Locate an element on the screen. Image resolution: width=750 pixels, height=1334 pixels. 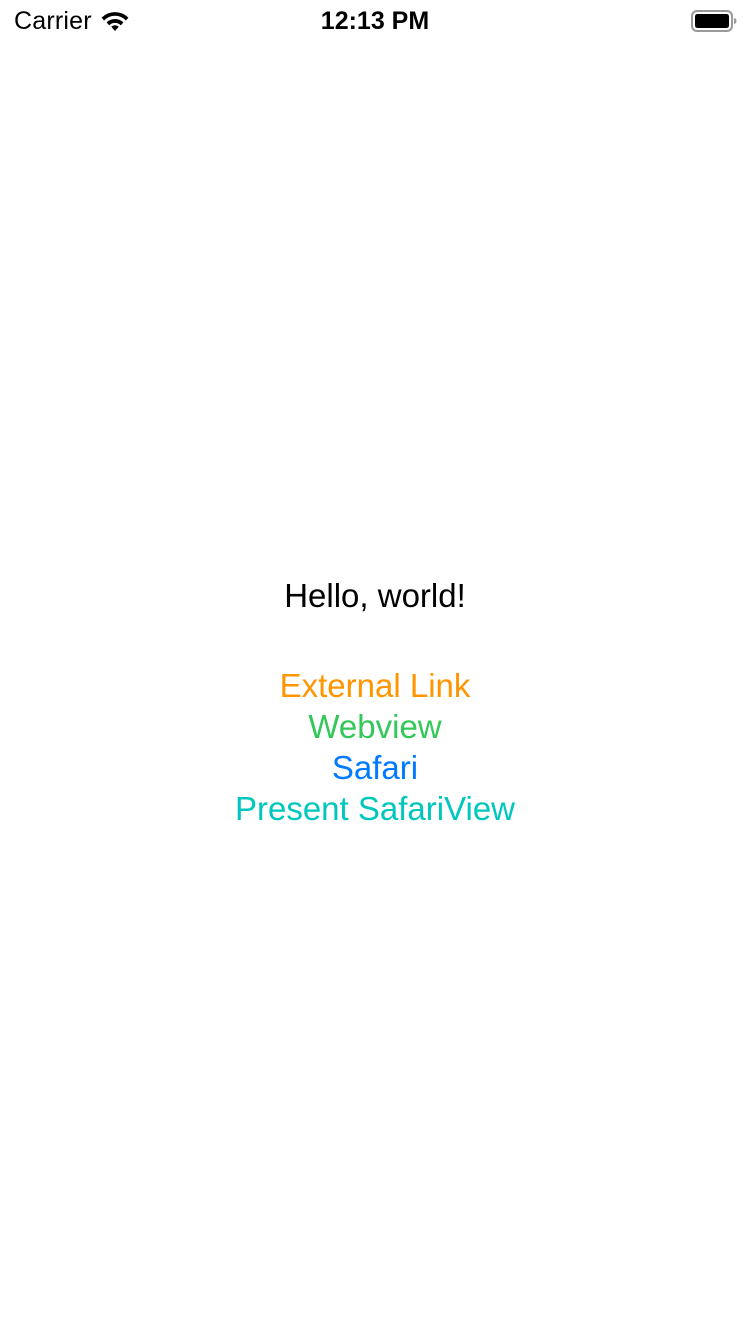
clock-time: 12:13 PM is located at coordinates (375, 21).